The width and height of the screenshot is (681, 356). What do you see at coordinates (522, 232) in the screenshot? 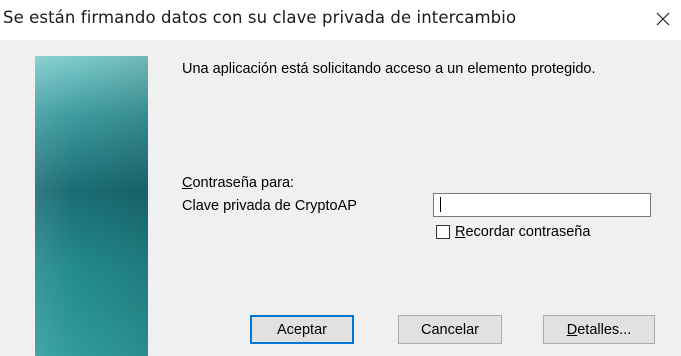
I see `remember-password-label: Recordar contraseña` at bounding box center [522, 232].